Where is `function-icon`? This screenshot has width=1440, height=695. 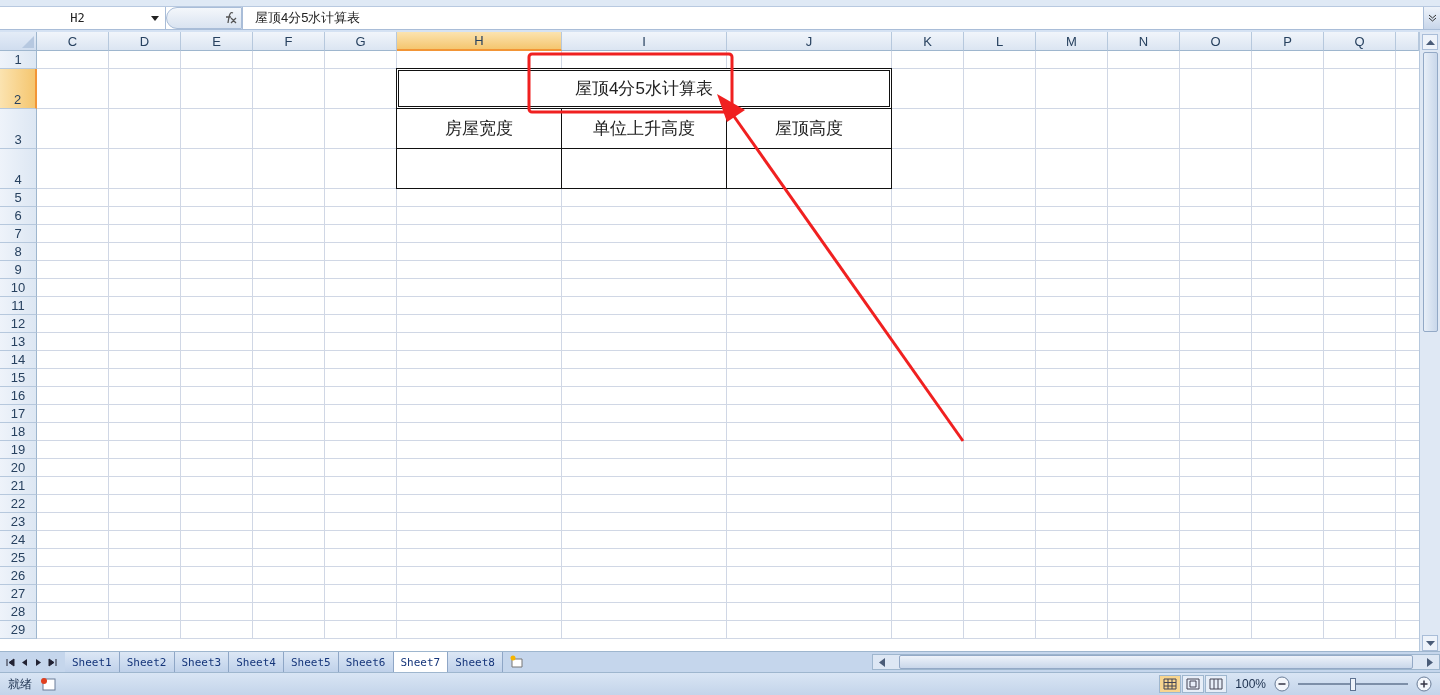 function-icon is located at coordinates (230, 18).